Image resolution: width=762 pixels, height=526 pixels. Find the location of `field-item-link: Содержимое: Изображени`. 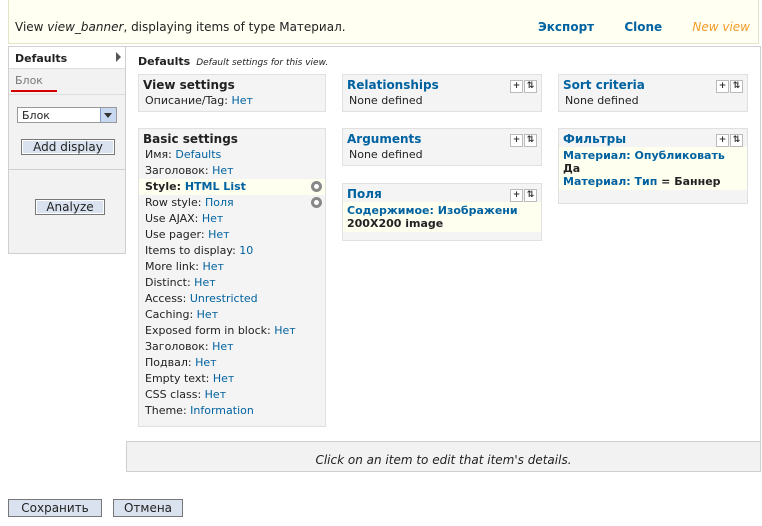

field-item-link: Содержимое: Изображени is located at coordinates (442, 210).